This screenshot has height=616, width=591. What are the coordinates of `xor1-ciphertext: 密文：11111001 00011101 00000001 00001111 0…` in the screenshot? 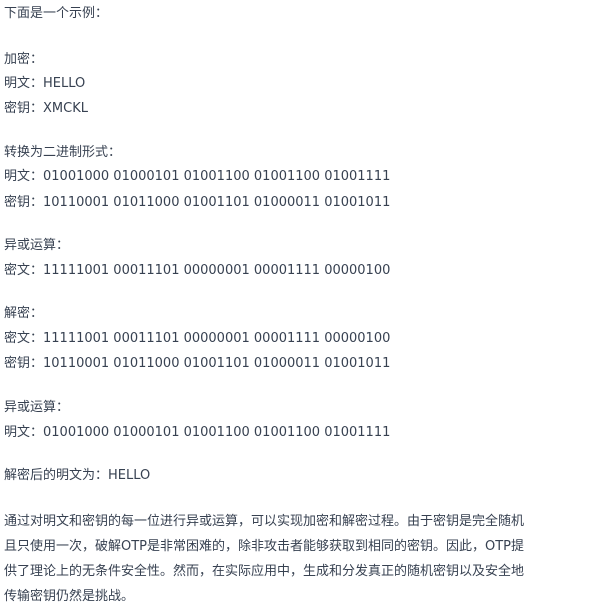 It's located at (197, 270).